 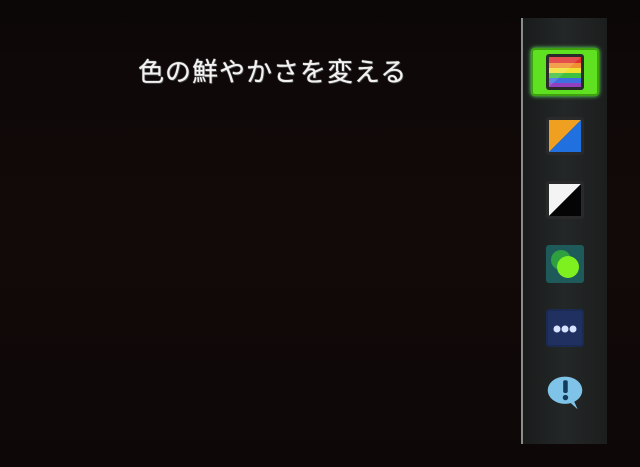 I want to click on color-vividness-icon, so click(x=565, y=72).